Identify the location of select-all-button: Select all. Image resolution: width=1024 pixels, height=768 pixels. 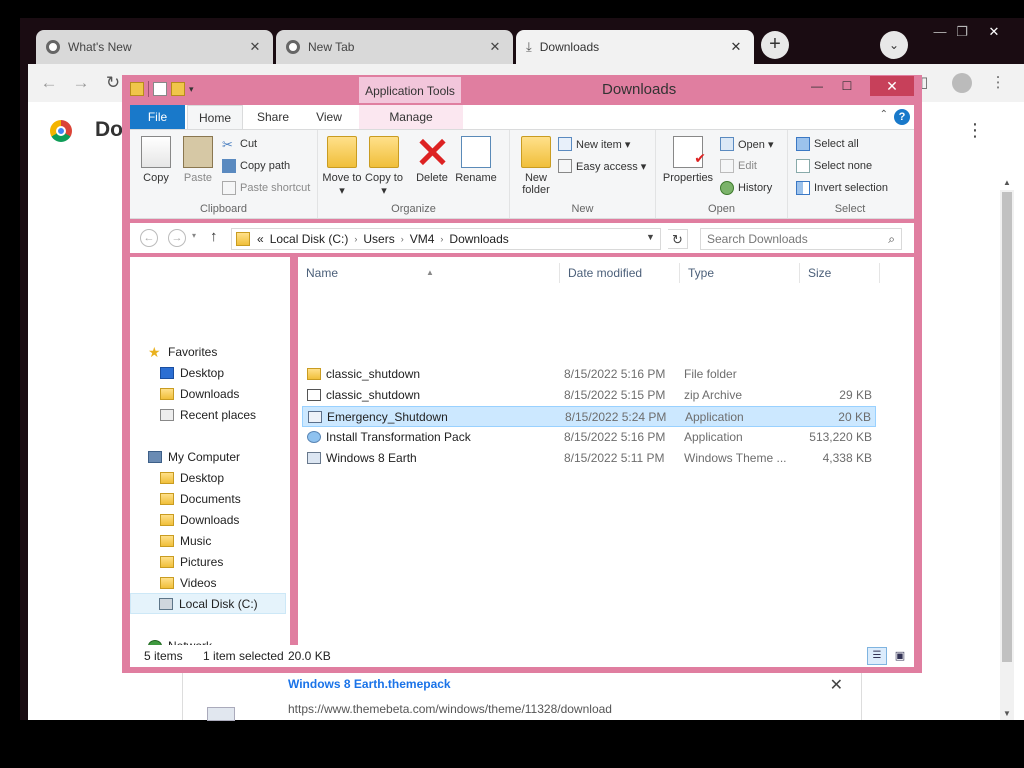
(827, 144).